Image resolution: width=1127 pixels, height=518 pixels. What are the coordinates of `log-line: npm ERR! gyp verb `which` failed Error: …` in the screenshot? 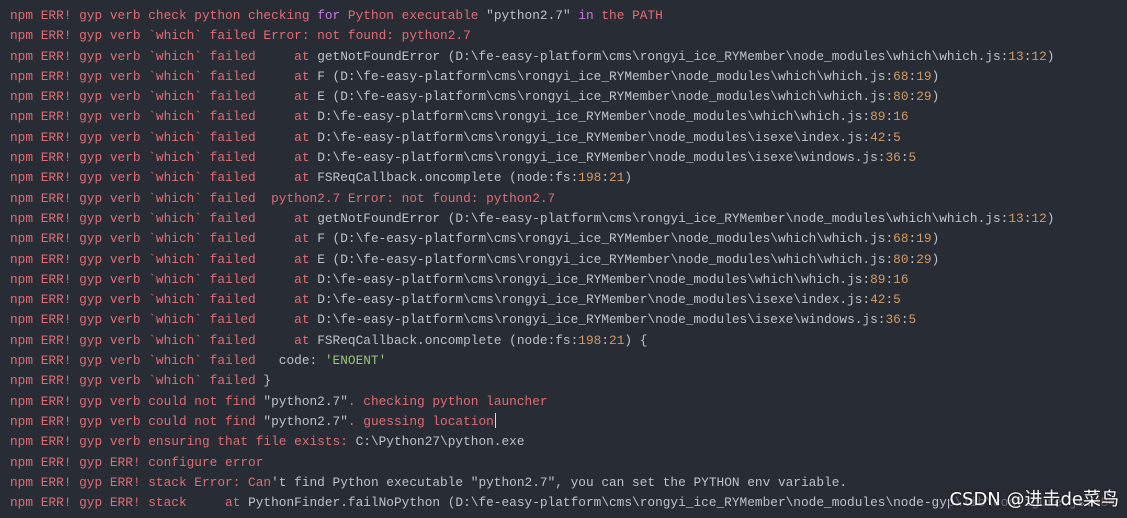 It's located at (566, 36).